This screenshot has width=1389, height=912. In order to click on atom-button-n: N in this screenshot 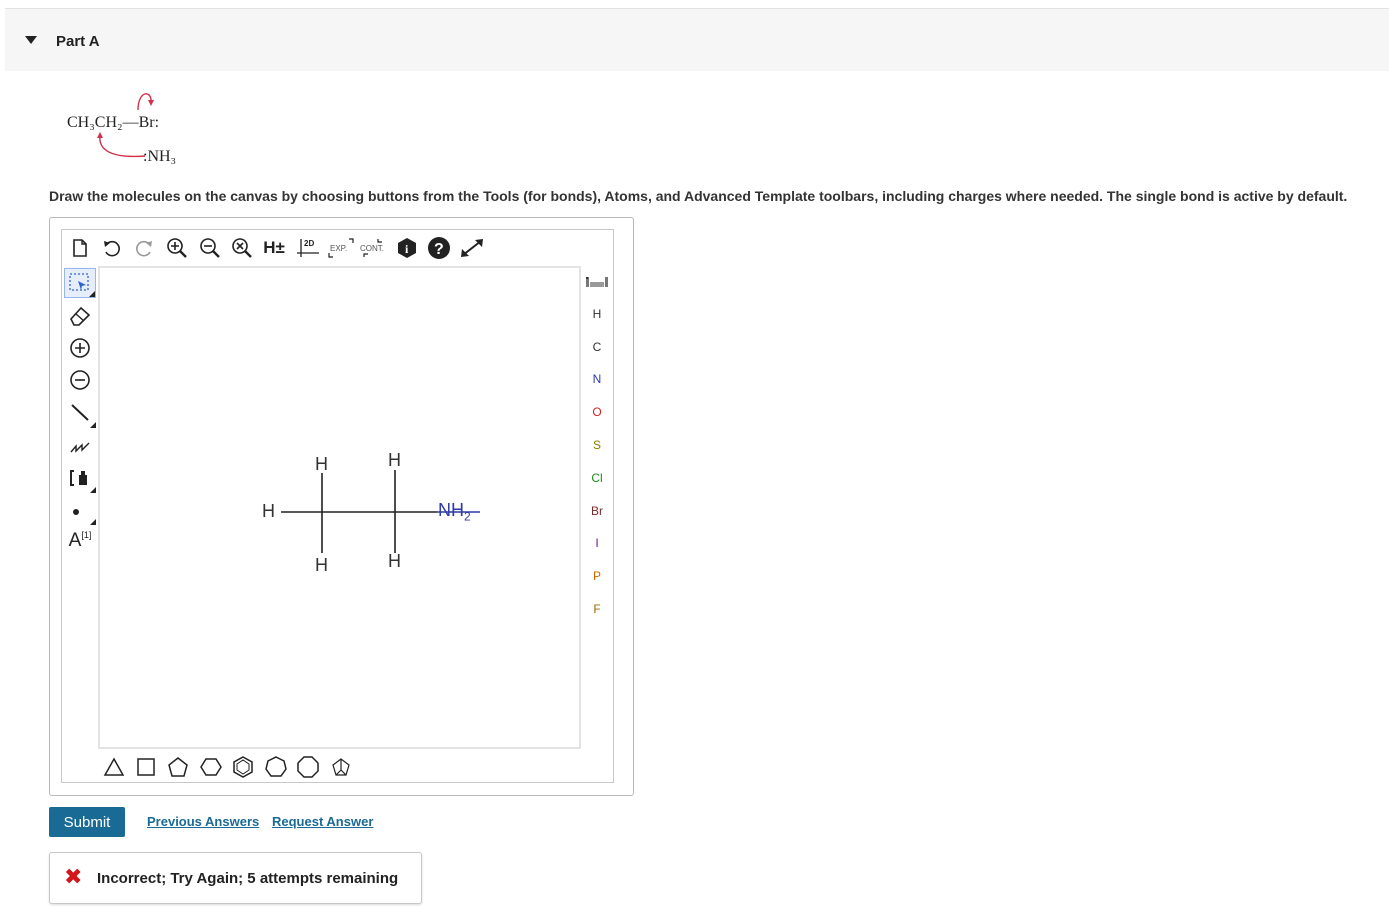, I will do `click(597, 379)`.